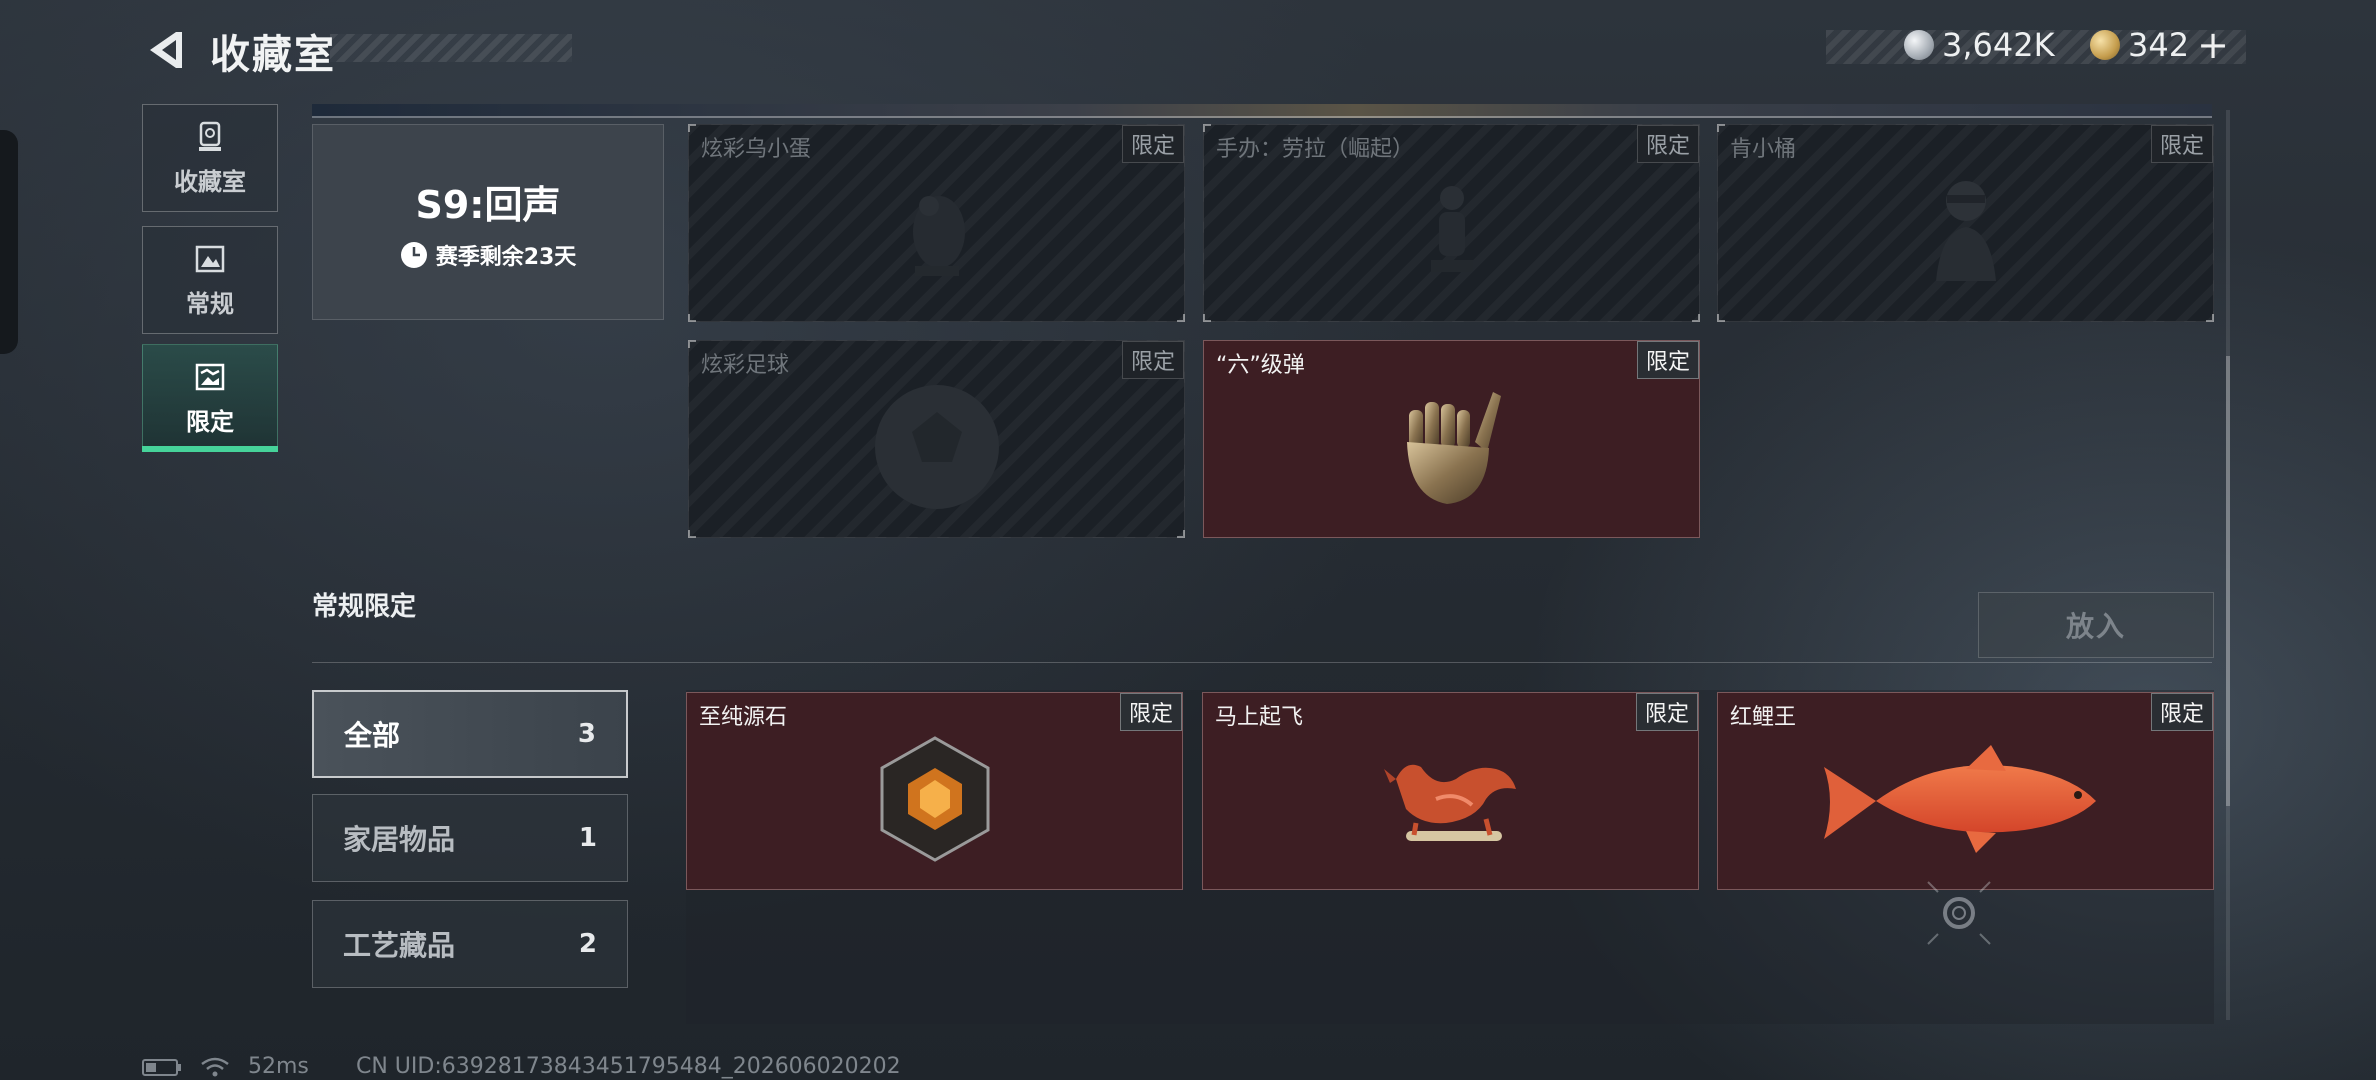  Describe the element at coordinates (2228, 581) in the screenshot. I see `scrollbar-thumb` at that location.